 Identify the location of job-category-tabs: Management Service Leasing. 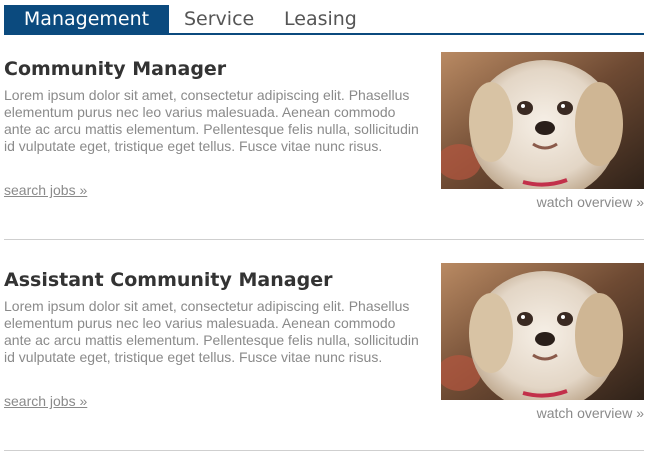
(324, 20).